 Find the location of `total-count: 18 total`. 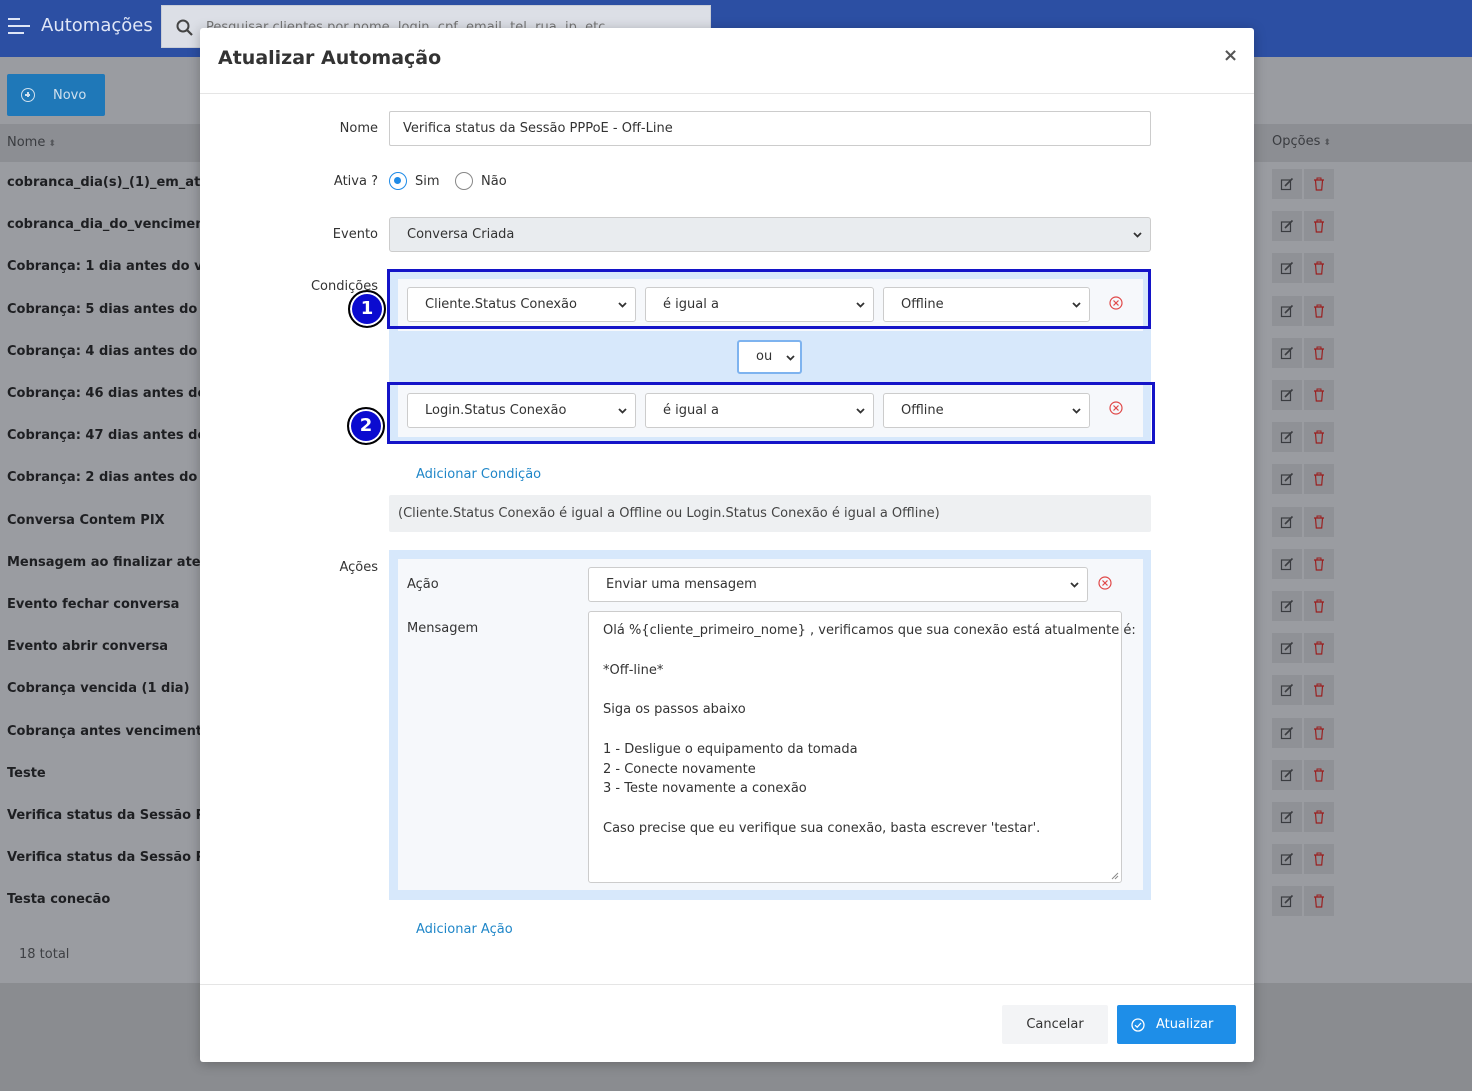

total-count: 18 total is located at coordinates (44, 954).